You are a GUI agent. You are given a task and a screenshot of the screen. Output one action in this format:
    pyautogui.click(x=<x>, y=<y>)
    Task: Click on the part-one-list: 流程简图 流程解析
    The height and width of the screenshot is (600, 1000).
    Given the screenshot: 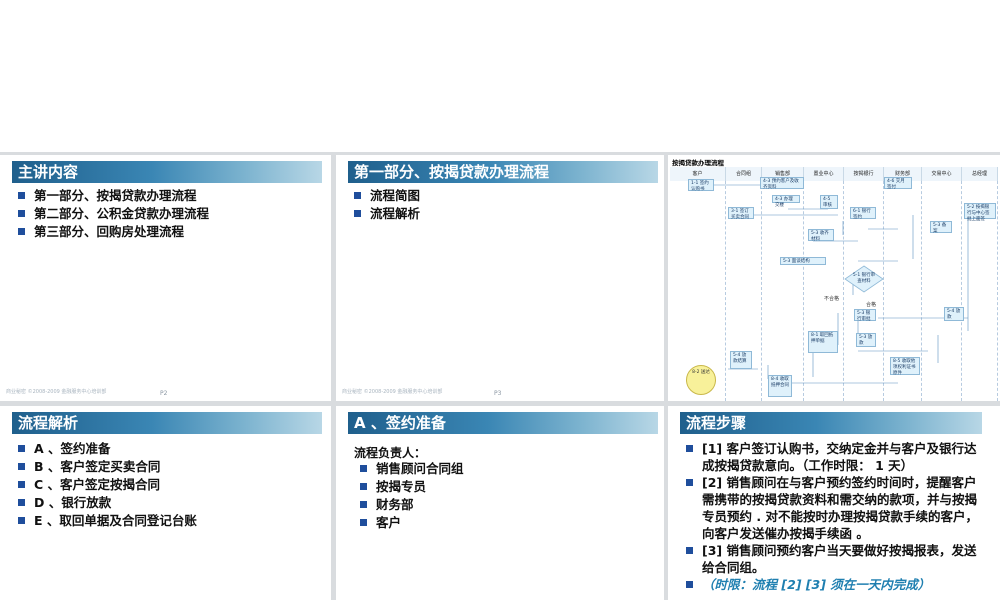 What is the action you would take?
    pyautogui.click(x=387, y=205)
    